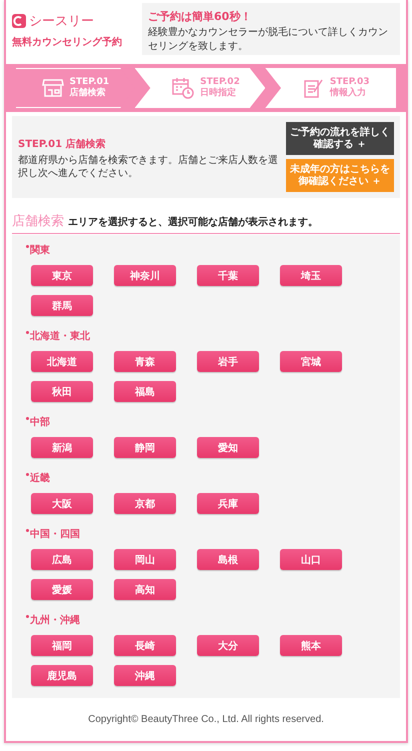 The width and height of the screenshot is (412, 751). What do you see at coordinates (62, 559) in the screenshot?
I see `prefecture-button: 広島` at bounding box center [62, 559].